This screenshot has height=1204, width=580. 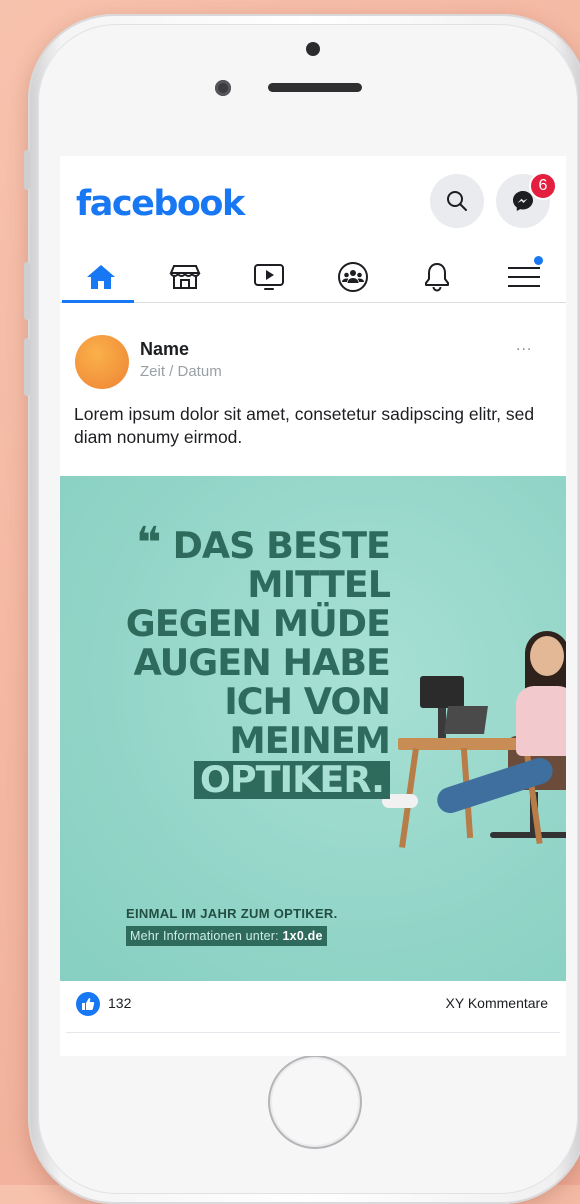 What do you see at coordinates (102, 362) in the screenshot?
I see `avatar` at bounding box center [102, 362].